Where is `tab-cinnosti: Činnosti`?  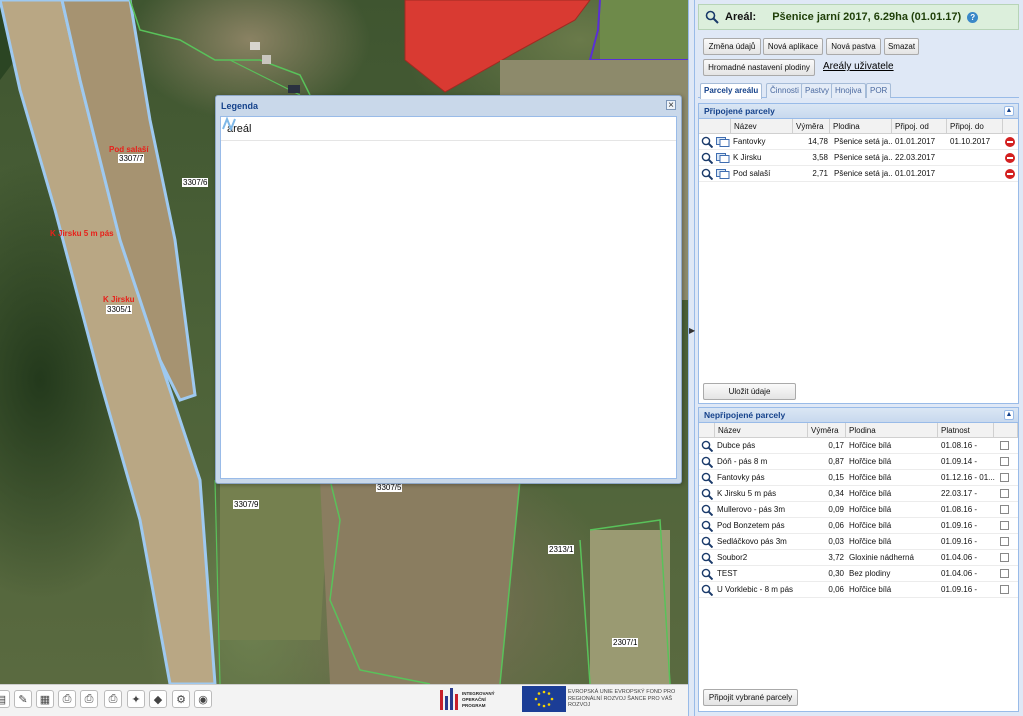
tab-cinnosti: Činnosti is located at coordinates (784, 90).